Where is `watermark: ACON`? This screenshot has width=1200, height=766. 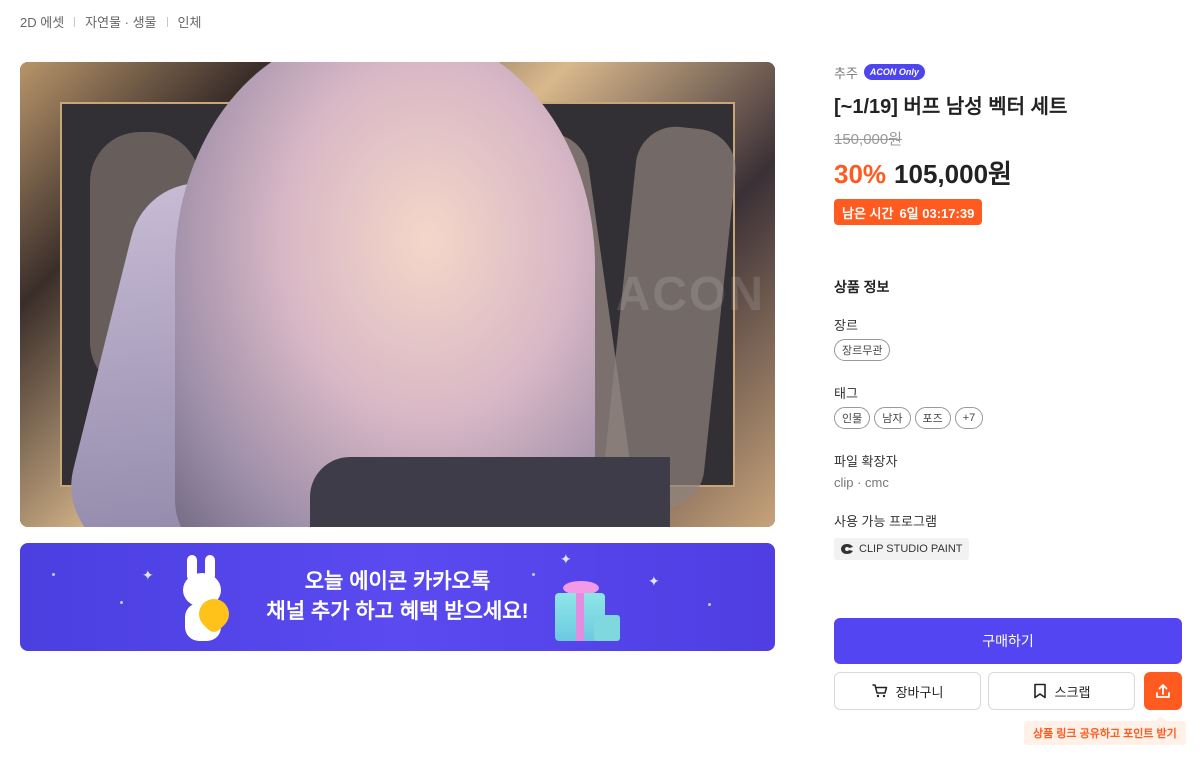
watermark: ACON is located at coordinates (690, 294).